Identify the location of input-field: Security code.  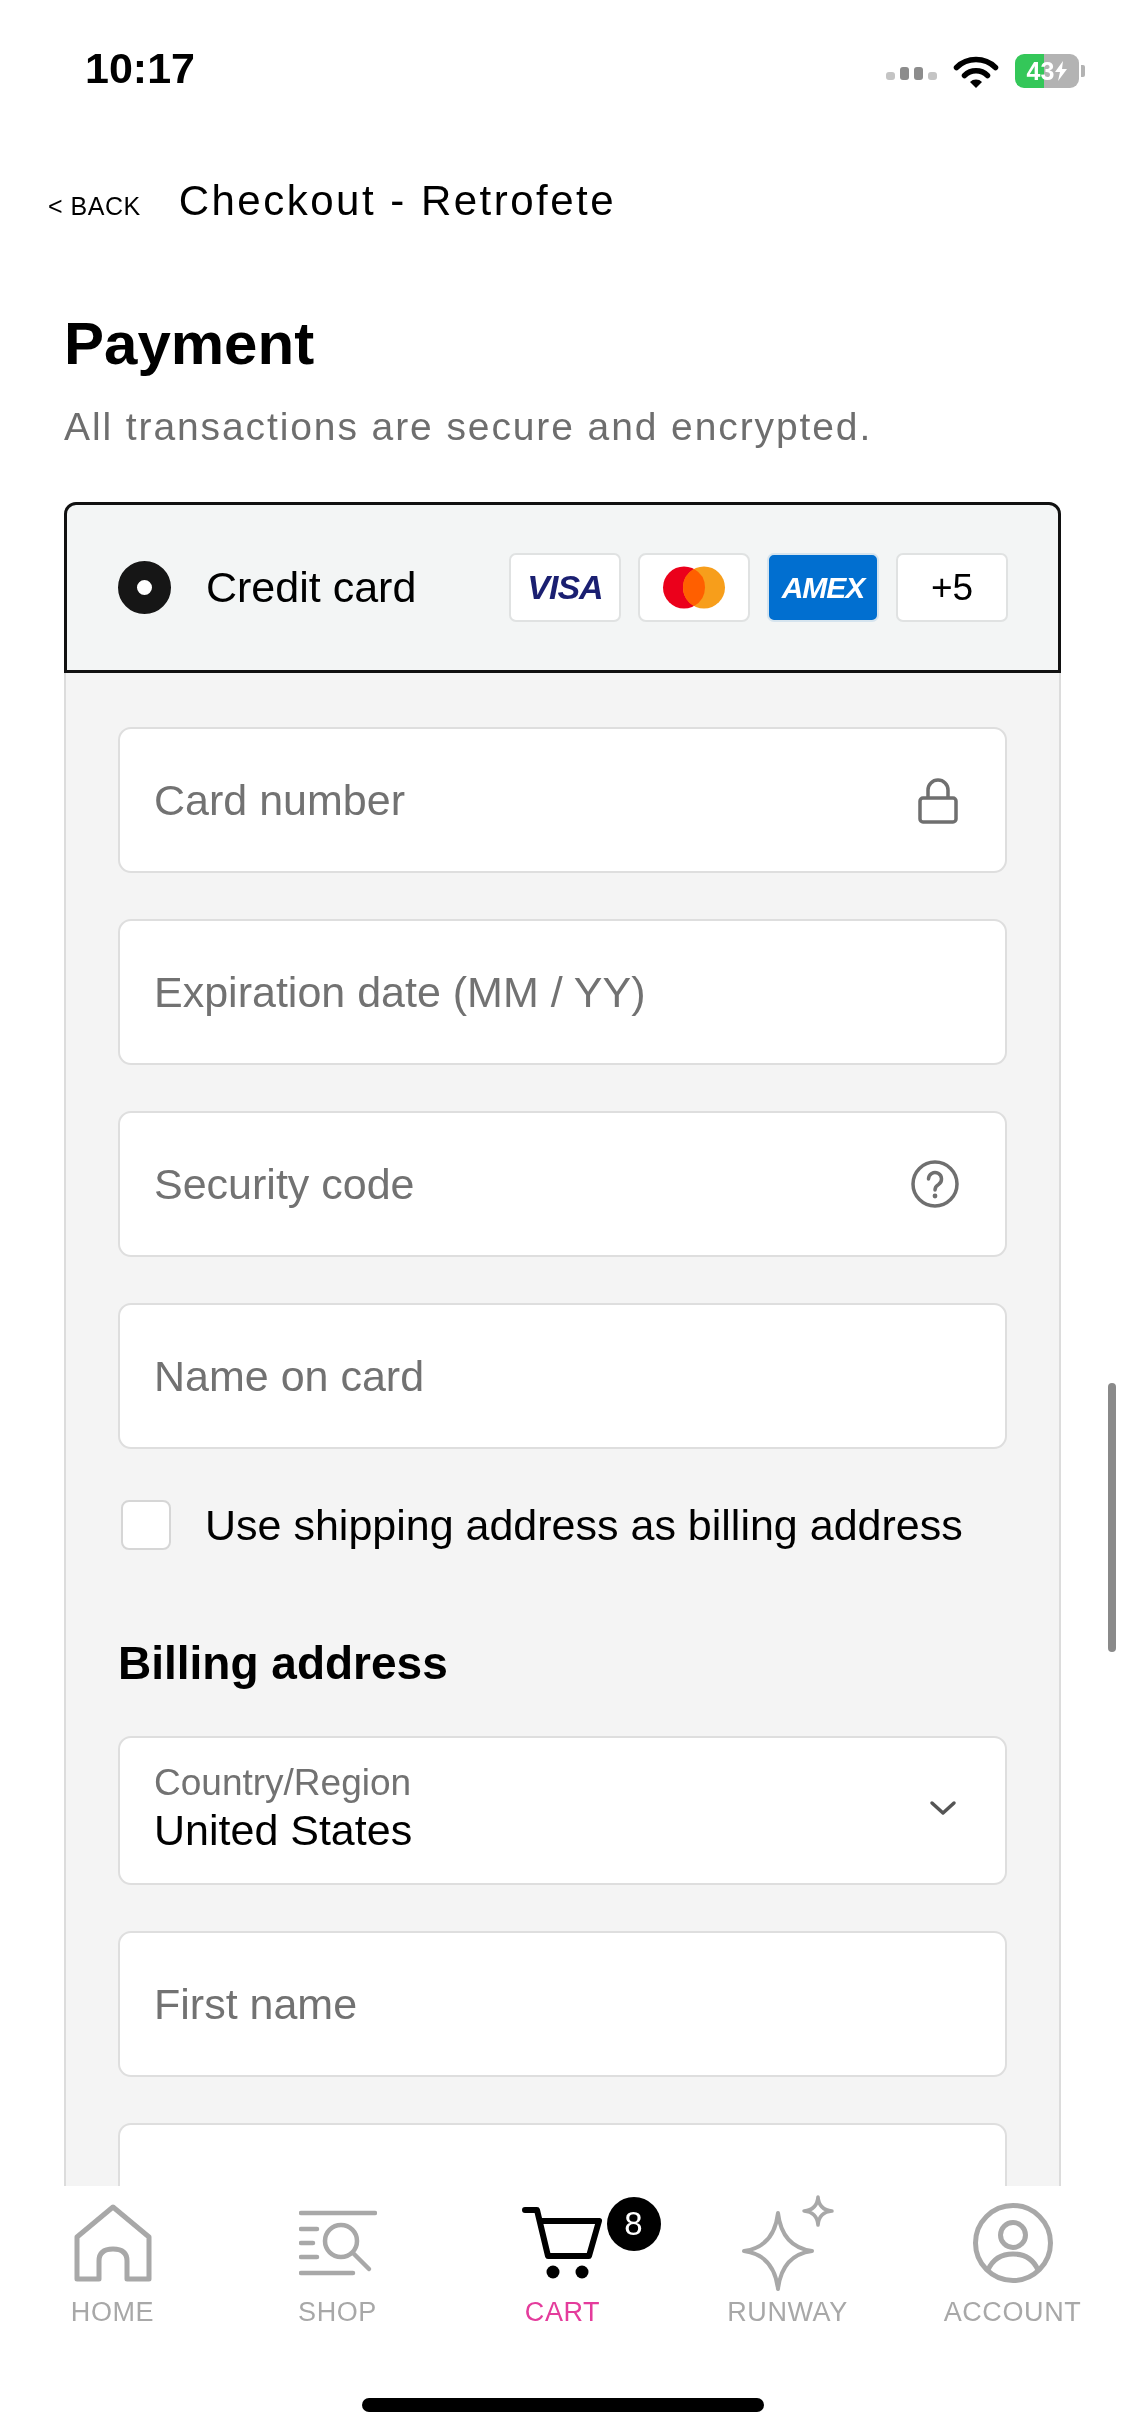
(562, 1184).